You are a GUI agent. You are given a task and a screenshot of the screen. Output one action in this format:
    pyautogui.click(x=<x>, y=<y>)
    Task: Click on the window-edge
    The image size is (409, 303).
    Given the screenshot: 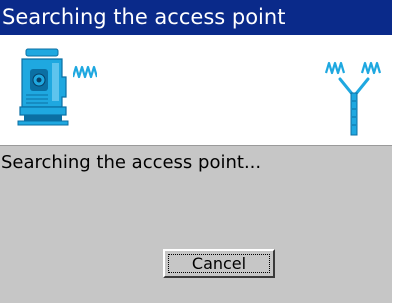 What is the action you would take?
    pyautogui.click(x=400, y=151)
    